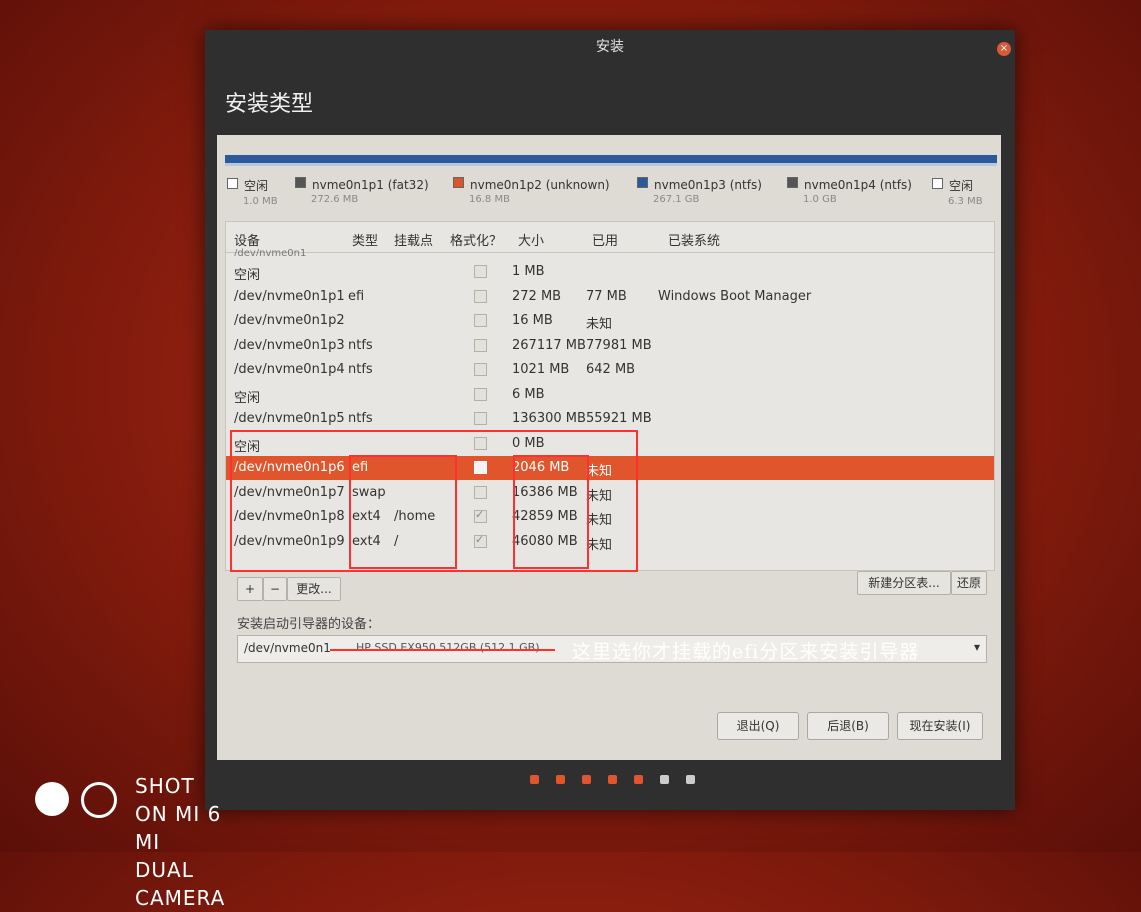  I want to click on size-cell: 1021 MB, so click(541, 369).